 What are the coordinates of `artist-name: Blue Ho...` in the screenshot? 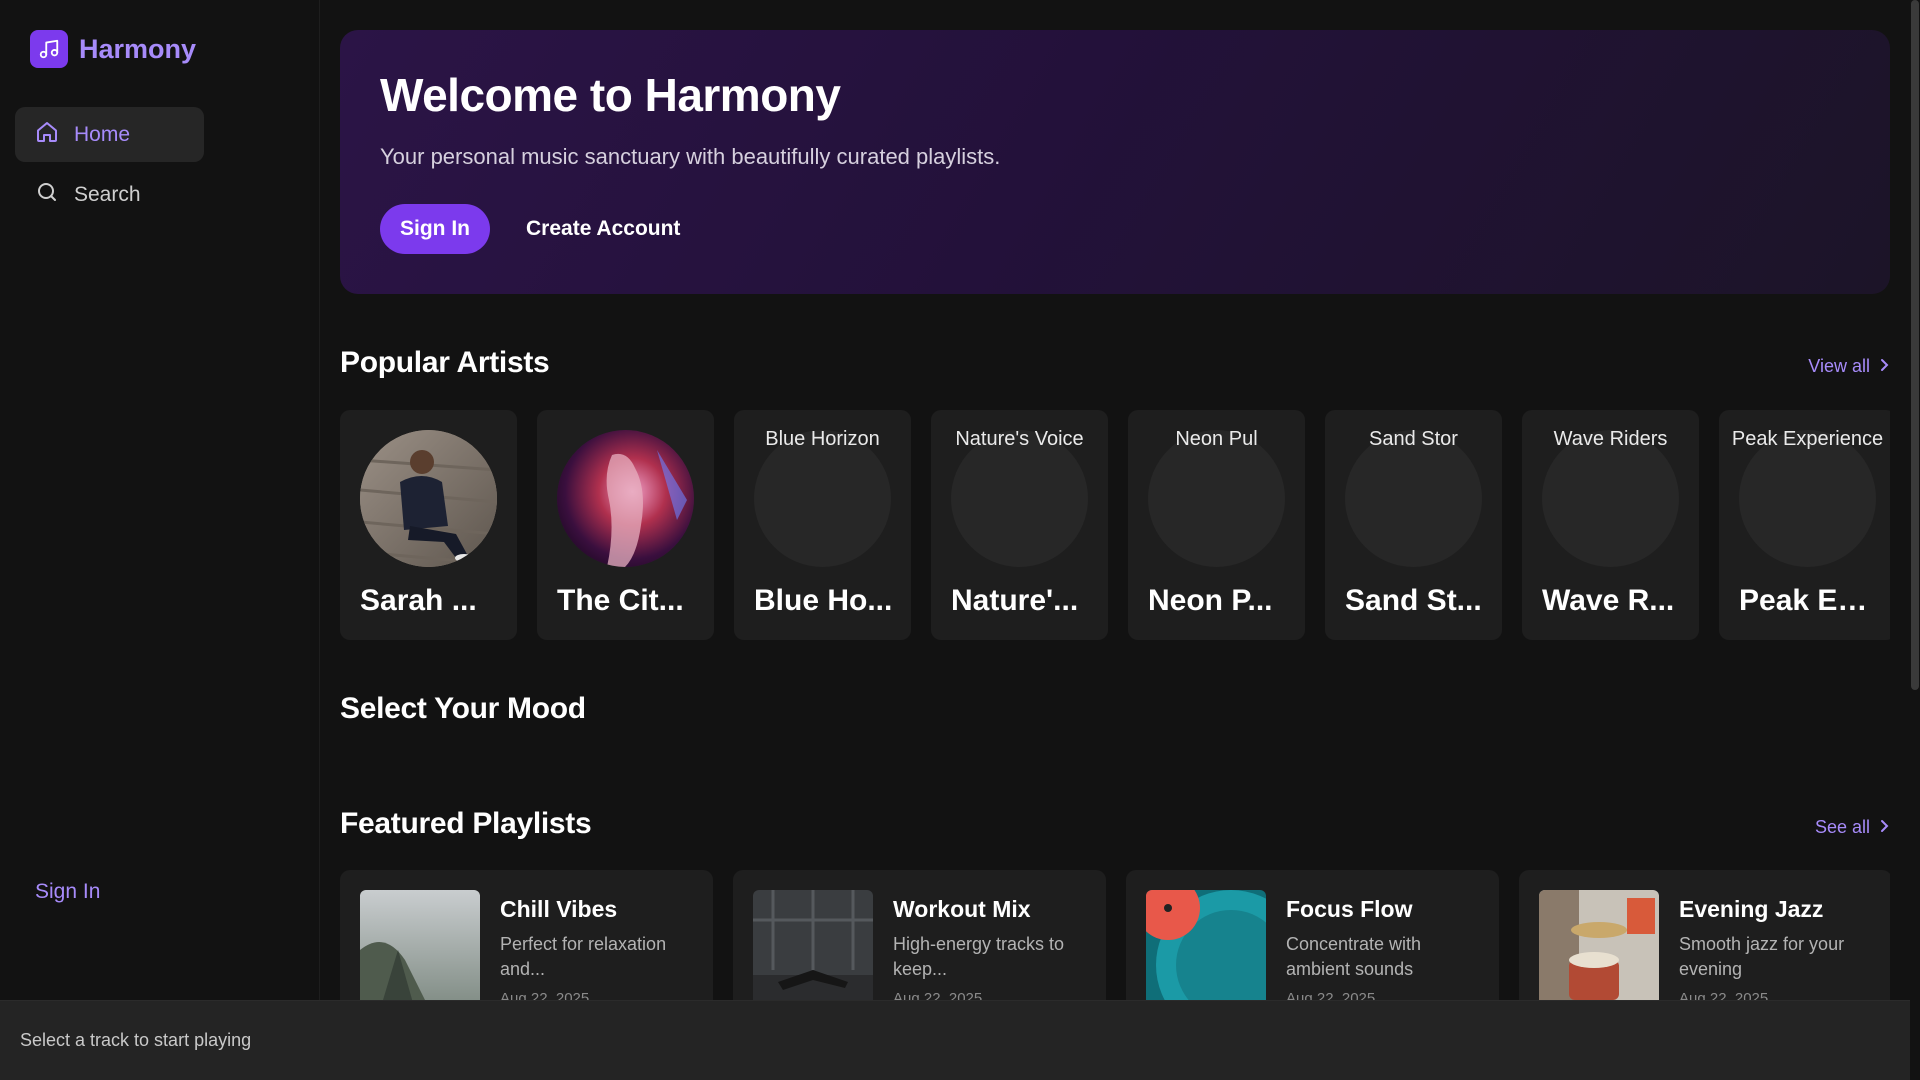 It's located at (823, 600).